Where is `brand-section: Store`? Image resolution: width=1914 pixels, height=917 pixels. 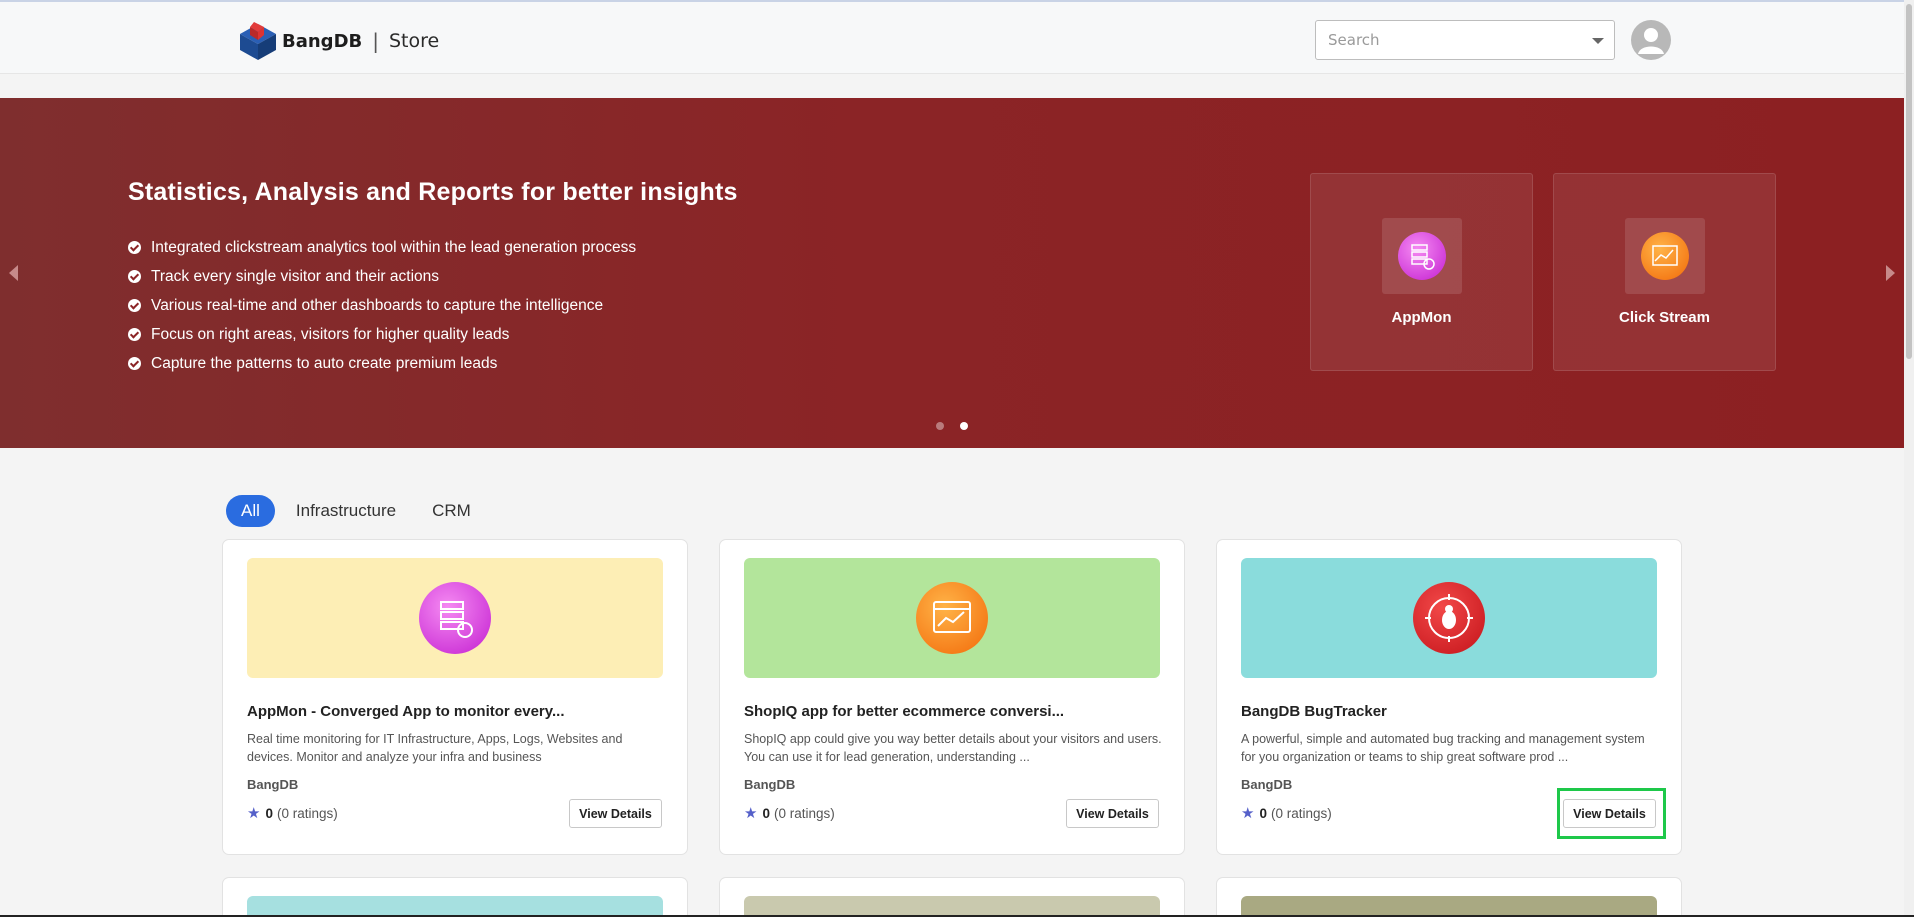
brand-section: Store is located at coordinates (414, 41).